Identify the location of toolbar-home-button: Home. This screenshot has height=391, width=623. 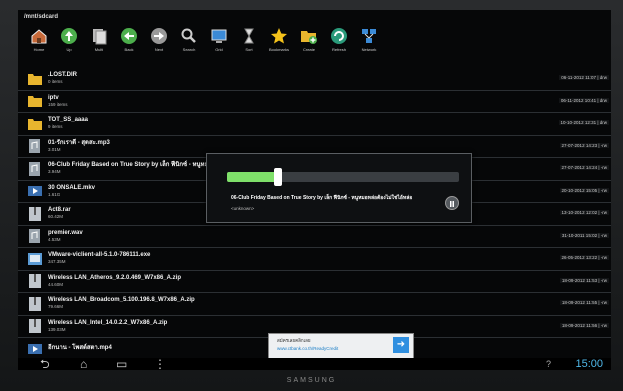
(39, 46).